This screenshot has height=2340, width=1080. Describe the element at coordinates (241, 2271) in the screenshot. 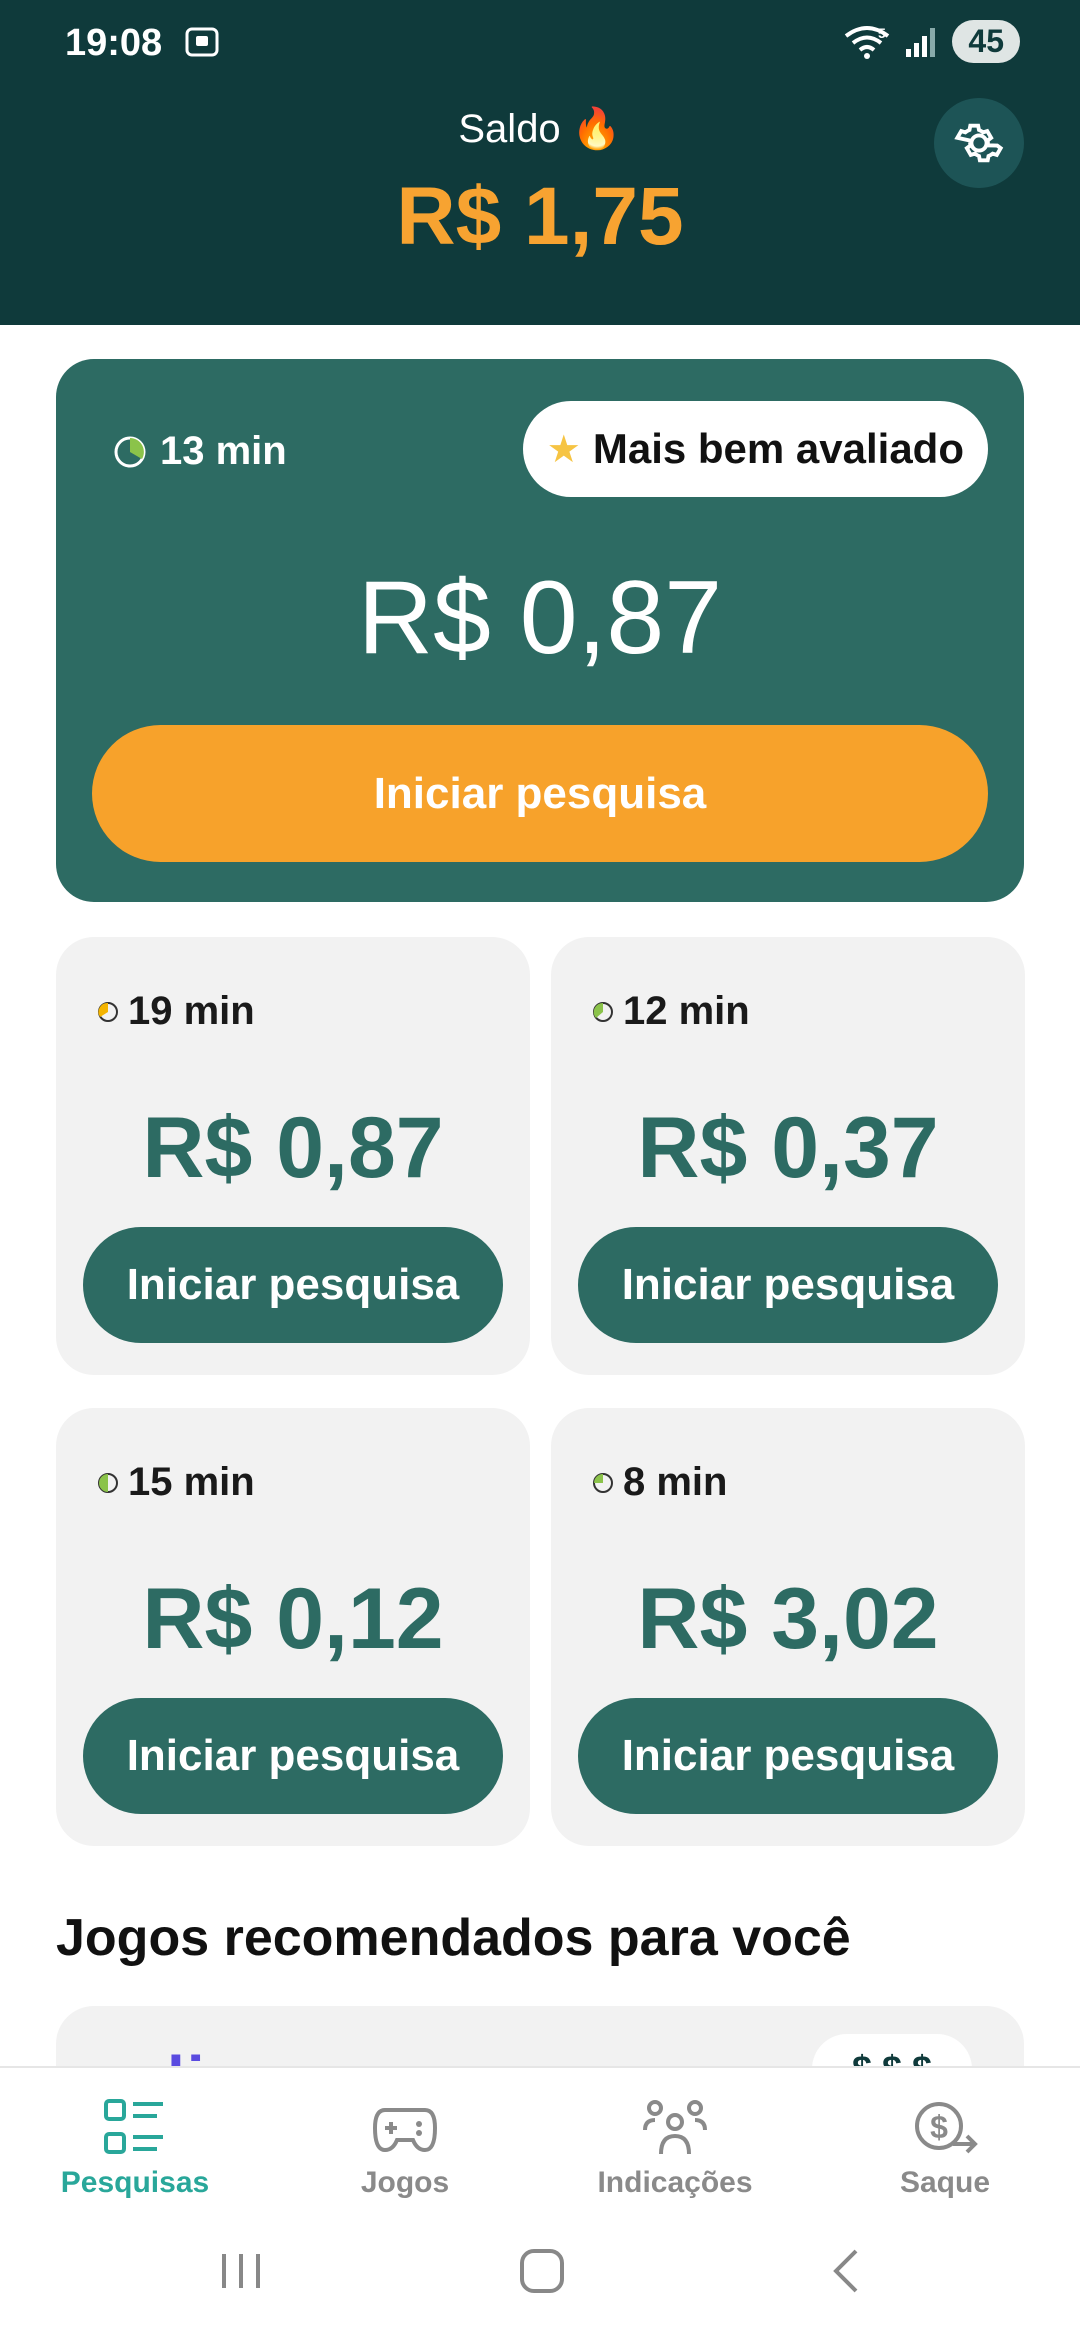

I see `recent-apps-icon` at that location.